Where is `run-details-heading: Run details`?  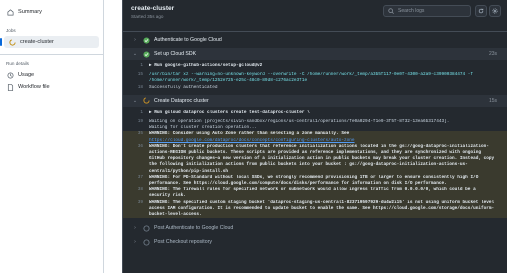 run-details-heading: Run details is located at coordinates (17, 63).